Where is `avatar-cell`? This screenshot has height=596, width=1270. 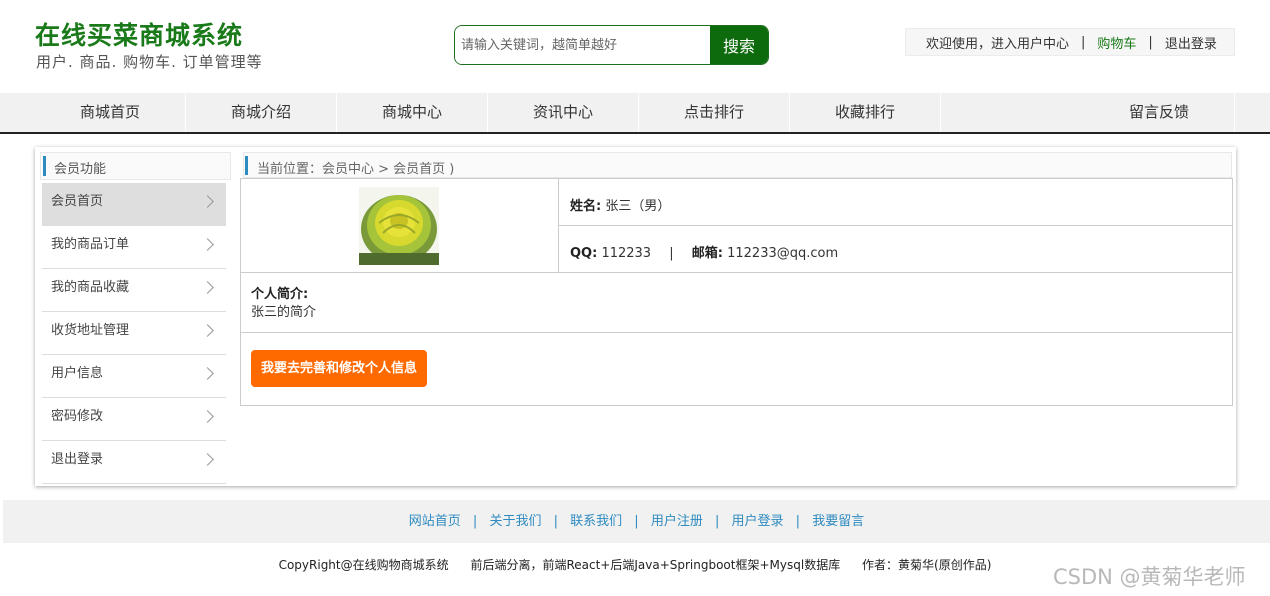
avatar-cell is located at coordinates (400, 226).